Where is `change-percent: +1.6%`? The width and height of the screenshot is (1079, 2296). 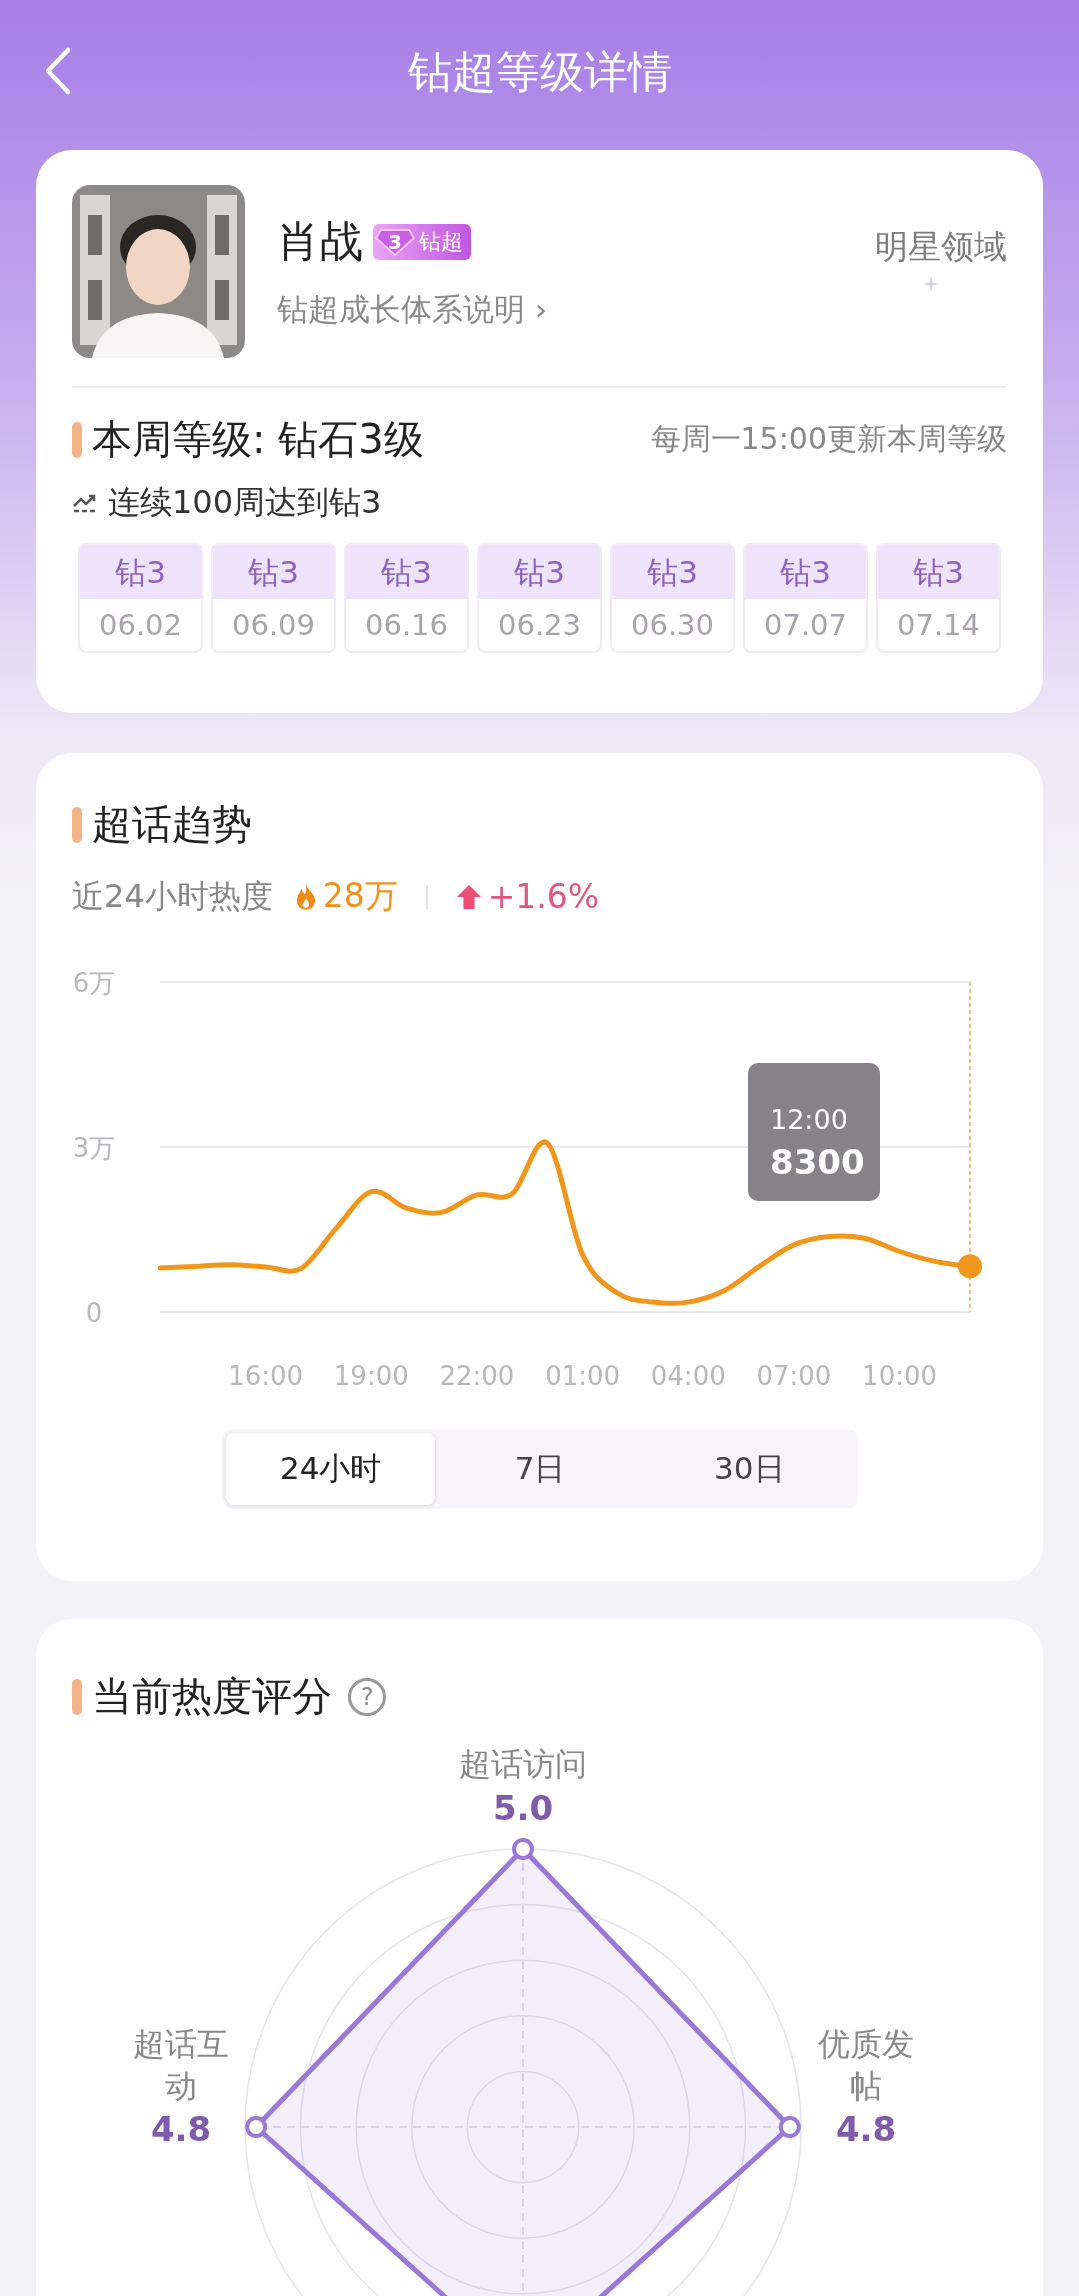
change-percent: +1.6% is located at coordinates (543, 896).